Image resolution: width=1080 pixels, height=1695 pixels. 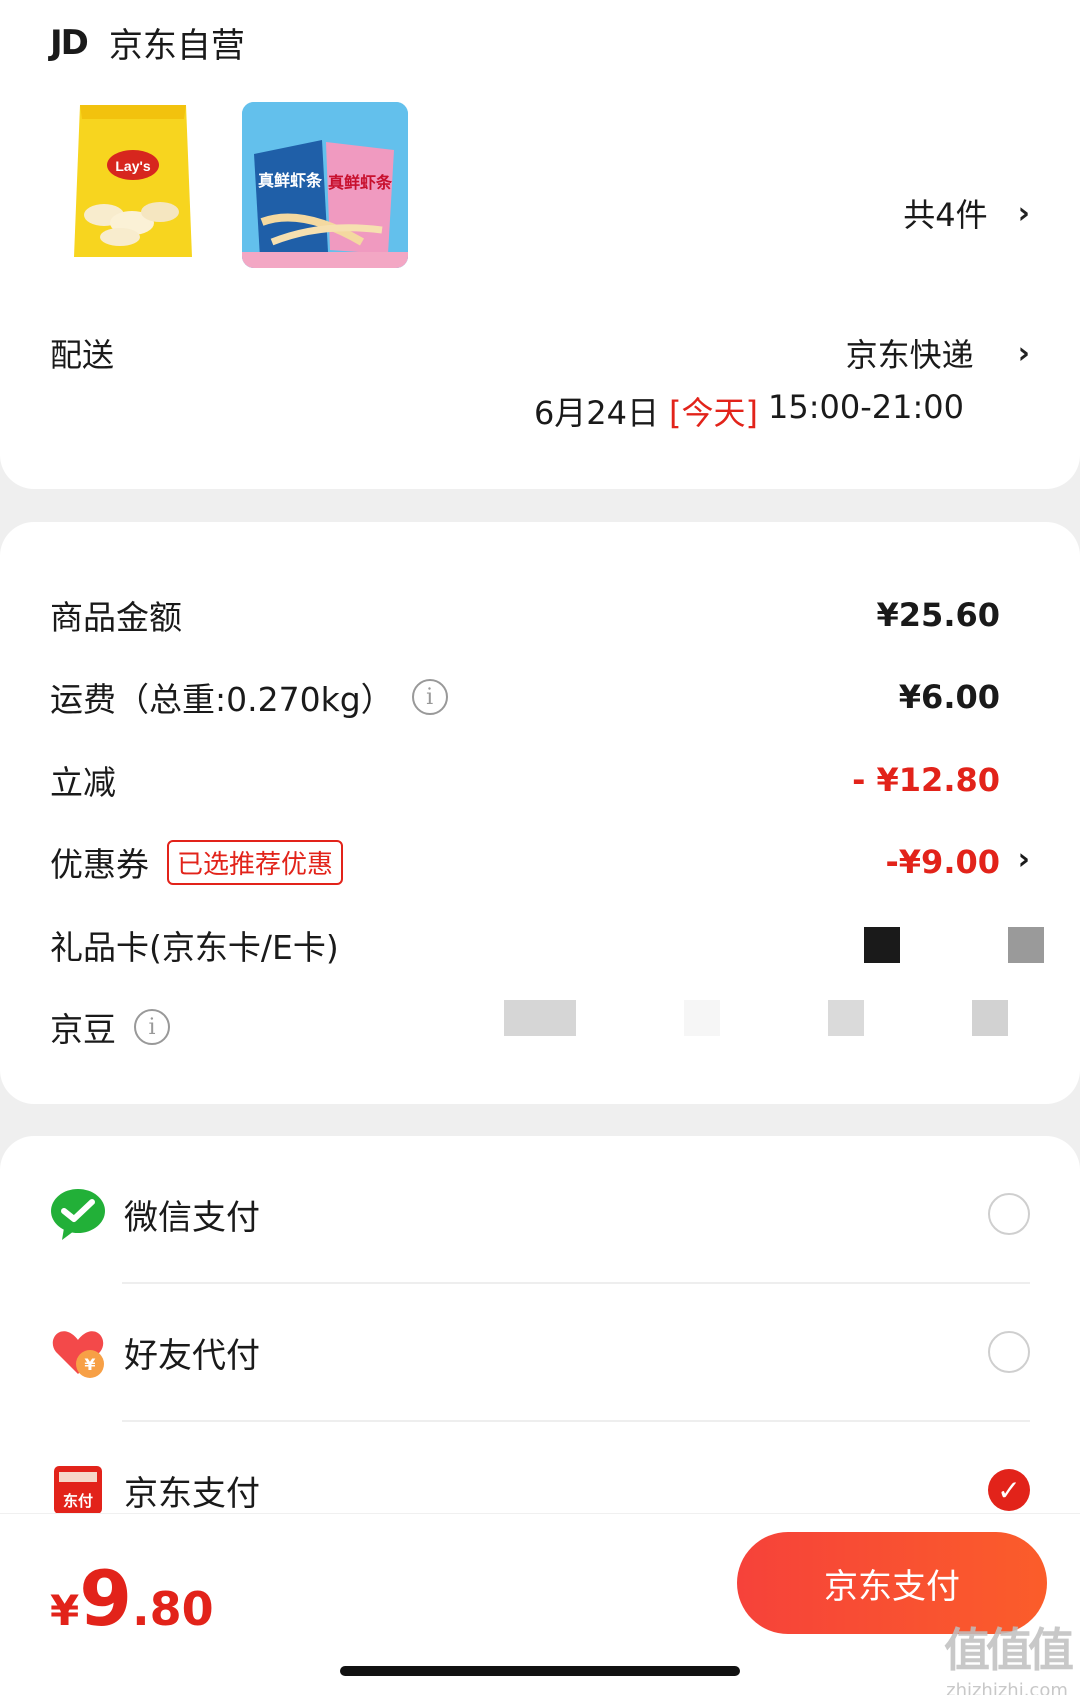 What do you see at coordinates (714, 413) in the screenshot?
I see `delivery-today-tag: [今天]` at bounding box center [714, 413].